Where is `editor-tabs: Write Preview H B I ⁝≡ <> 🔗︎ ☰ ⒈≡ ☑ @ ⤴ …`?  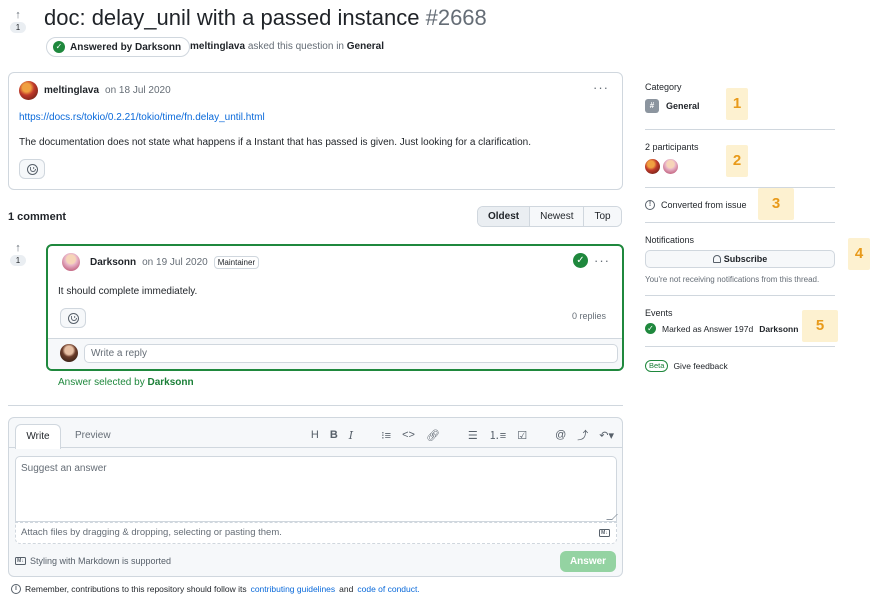
editor-tabs: Write Preview H B I ⁝≡ <> 🔗︎ ☰ ⒈≡ ☑ @ ⤴ … is located at coordinates (315, 433).